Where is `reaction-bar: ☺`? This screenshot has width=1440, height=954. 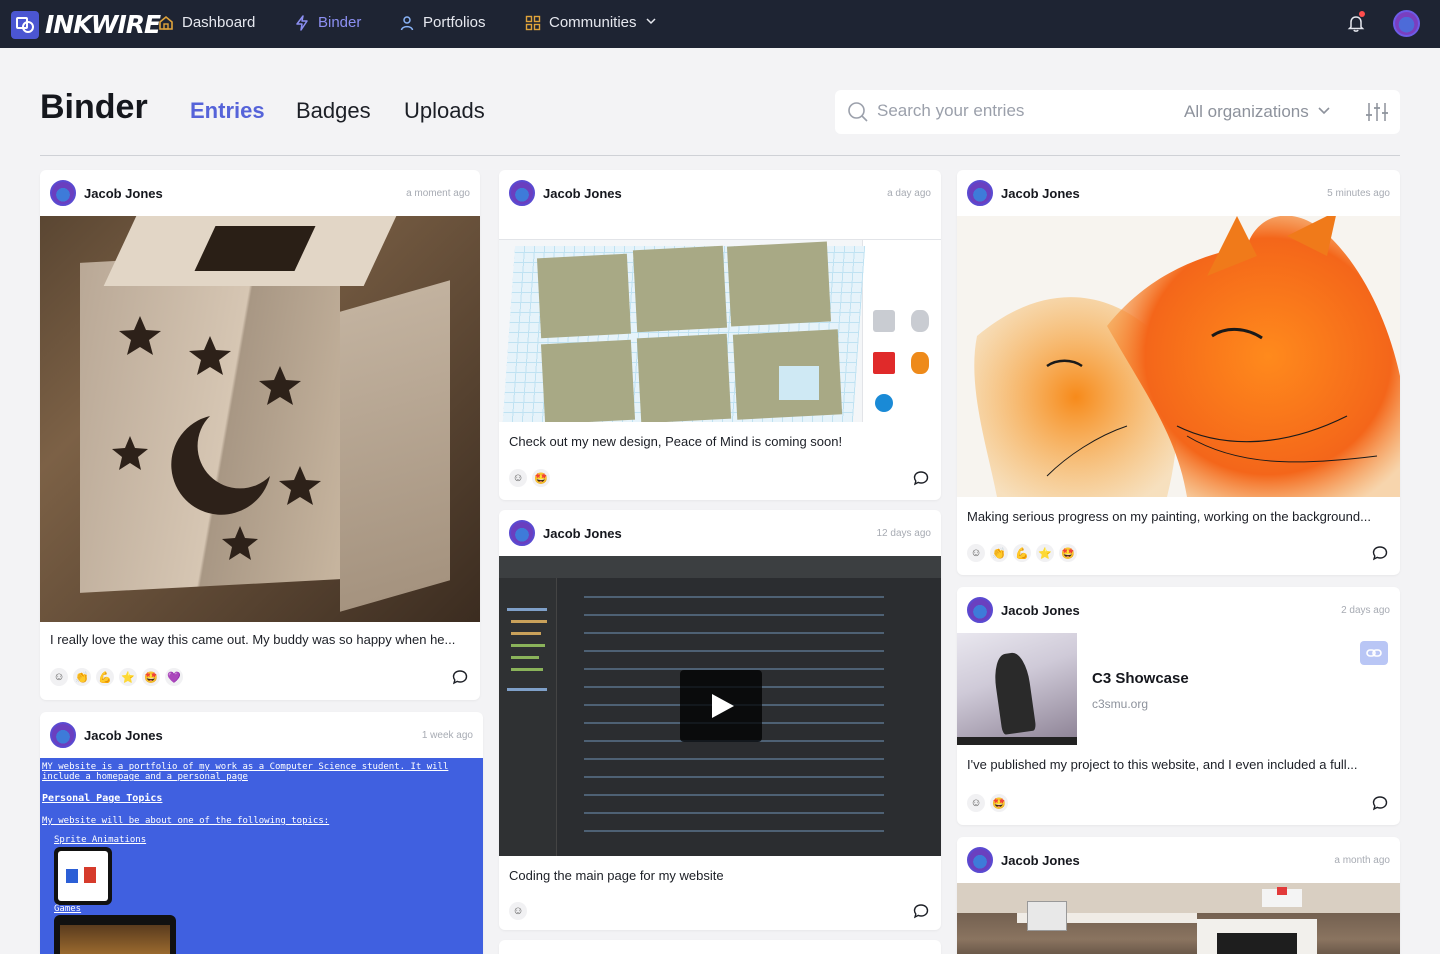 reaction-bar: ☺ is located at coordinates (518, 911).